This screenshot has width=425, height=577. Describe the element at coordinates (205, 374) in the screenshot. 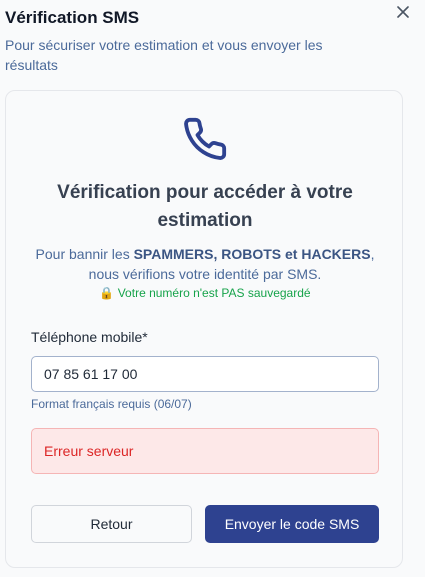

I see `phone-input` at that location.